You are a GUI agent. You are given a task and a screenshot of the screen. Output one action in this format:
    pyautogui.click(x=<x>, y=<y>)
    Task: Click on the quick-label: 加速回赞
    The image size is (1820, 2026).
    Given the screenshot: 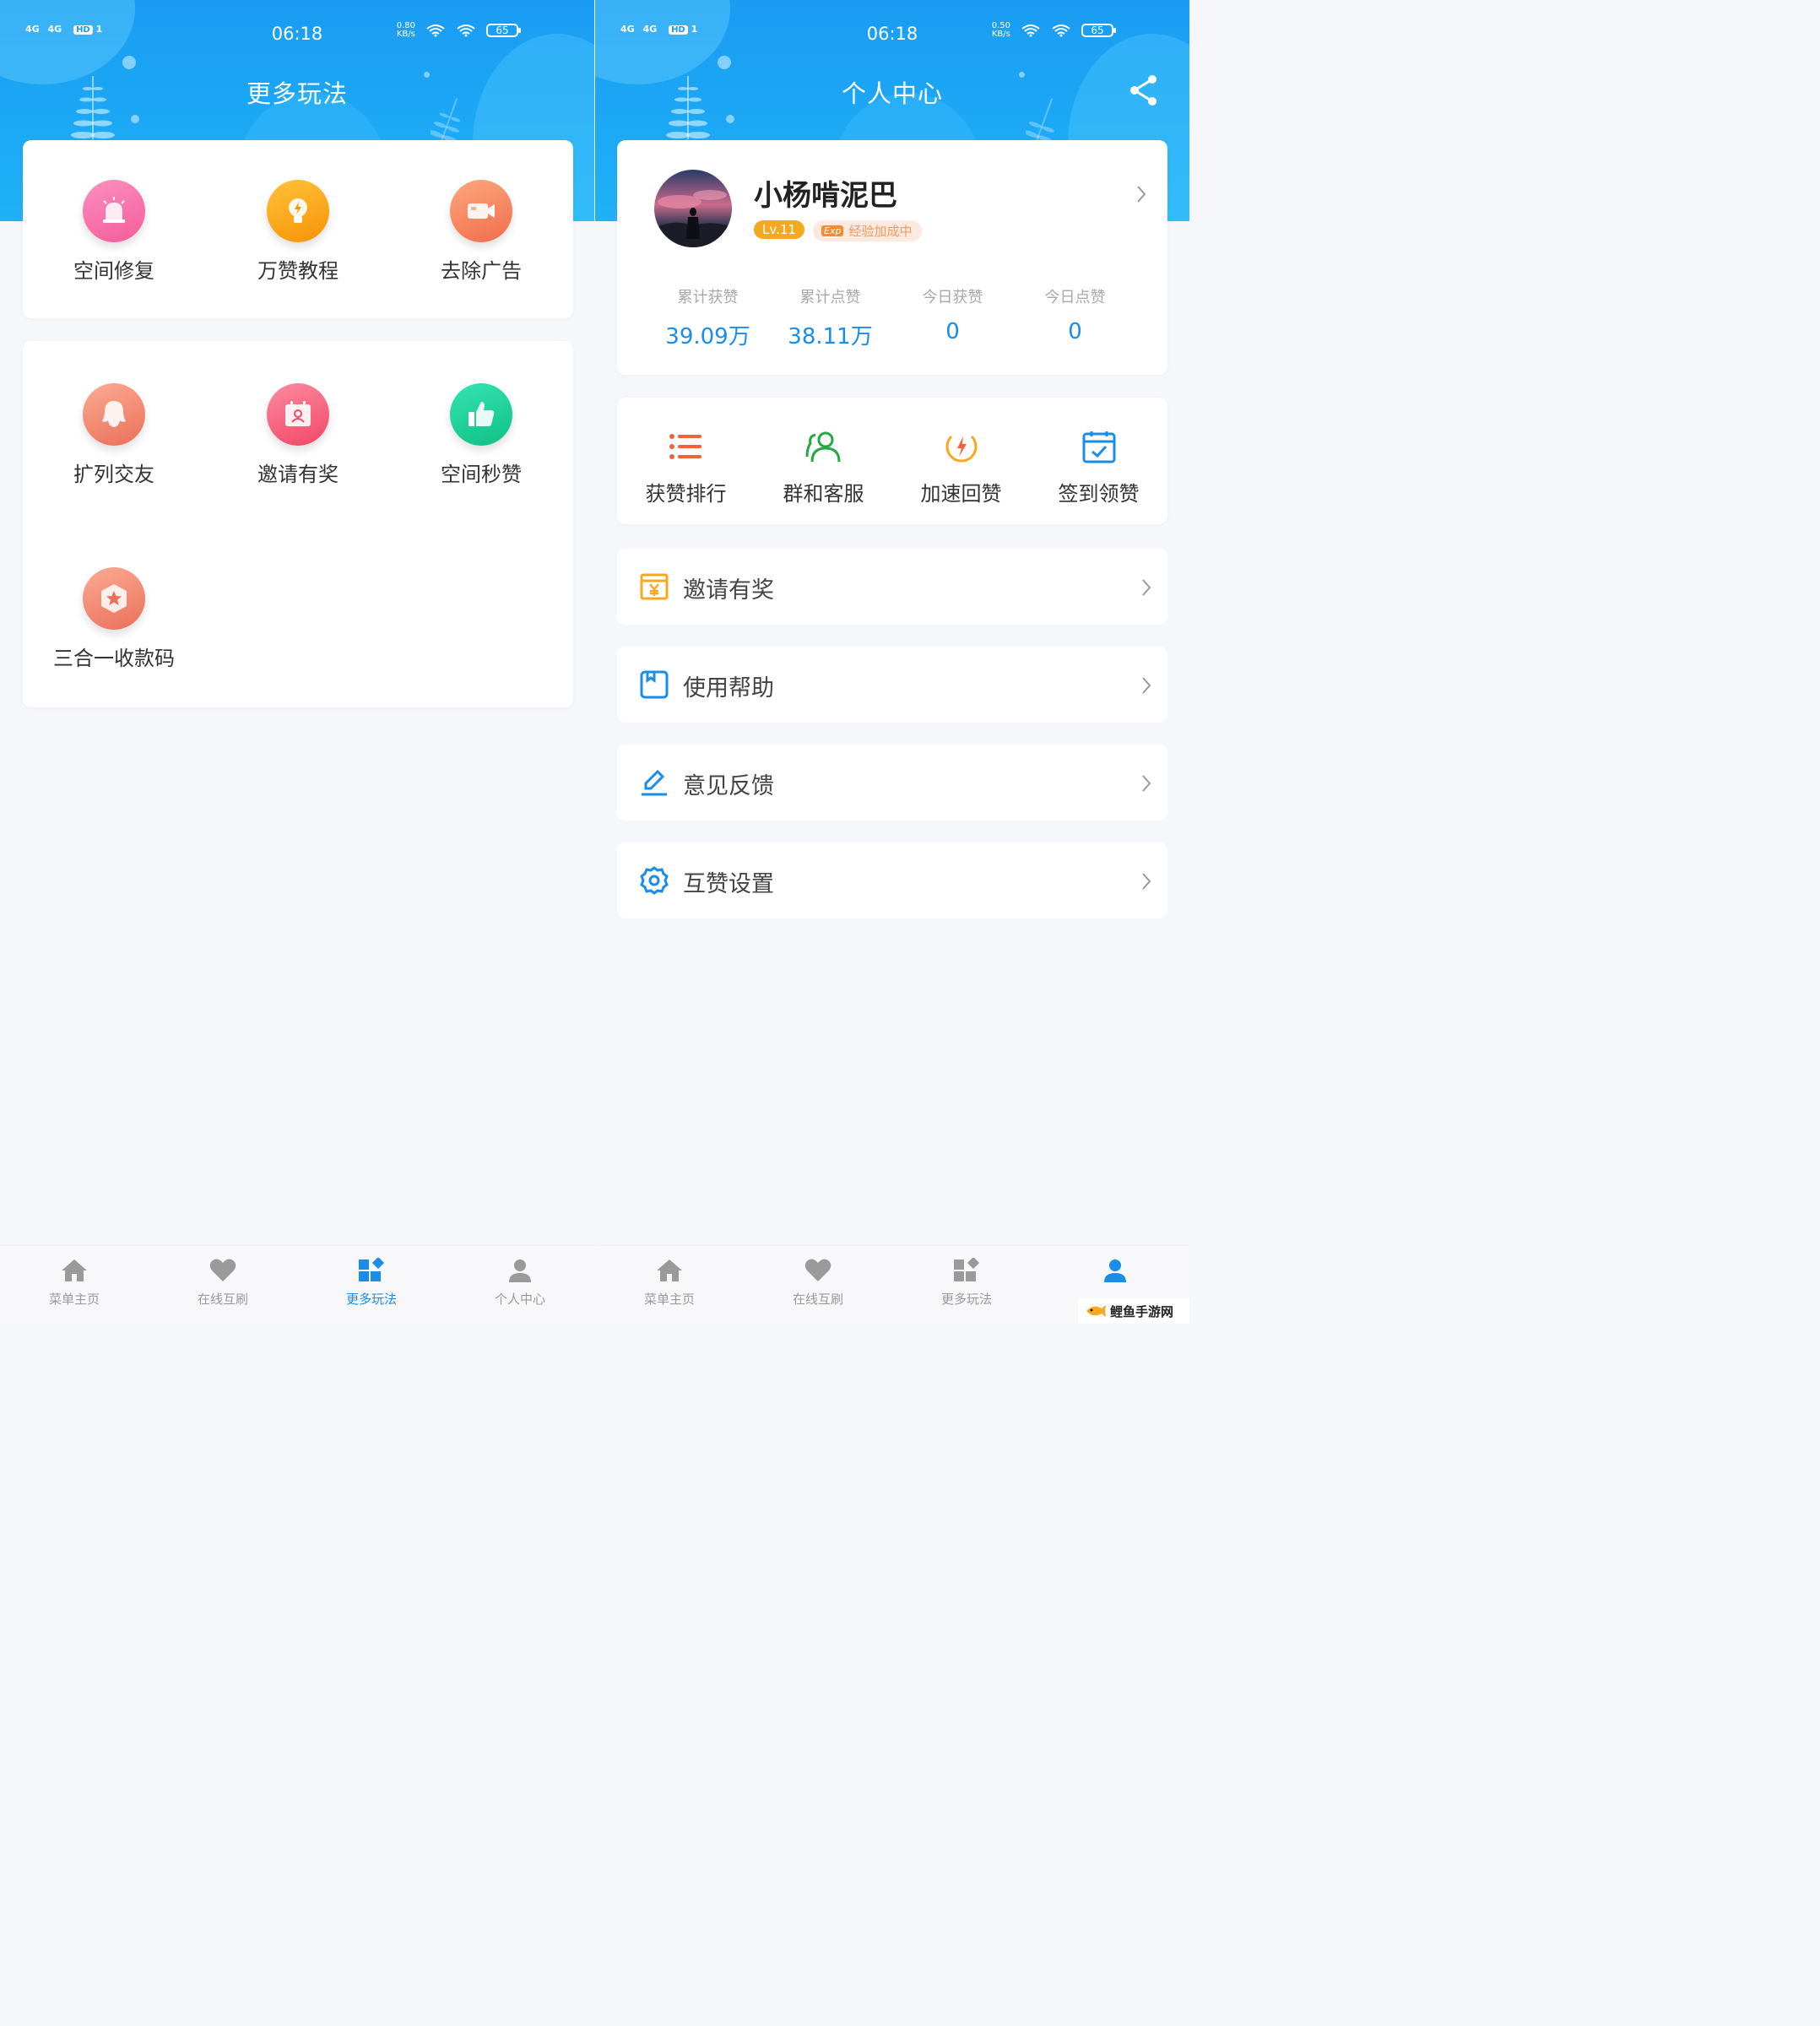 What is the action you would take?
    pyautogui.click(x=961, y=494)
    